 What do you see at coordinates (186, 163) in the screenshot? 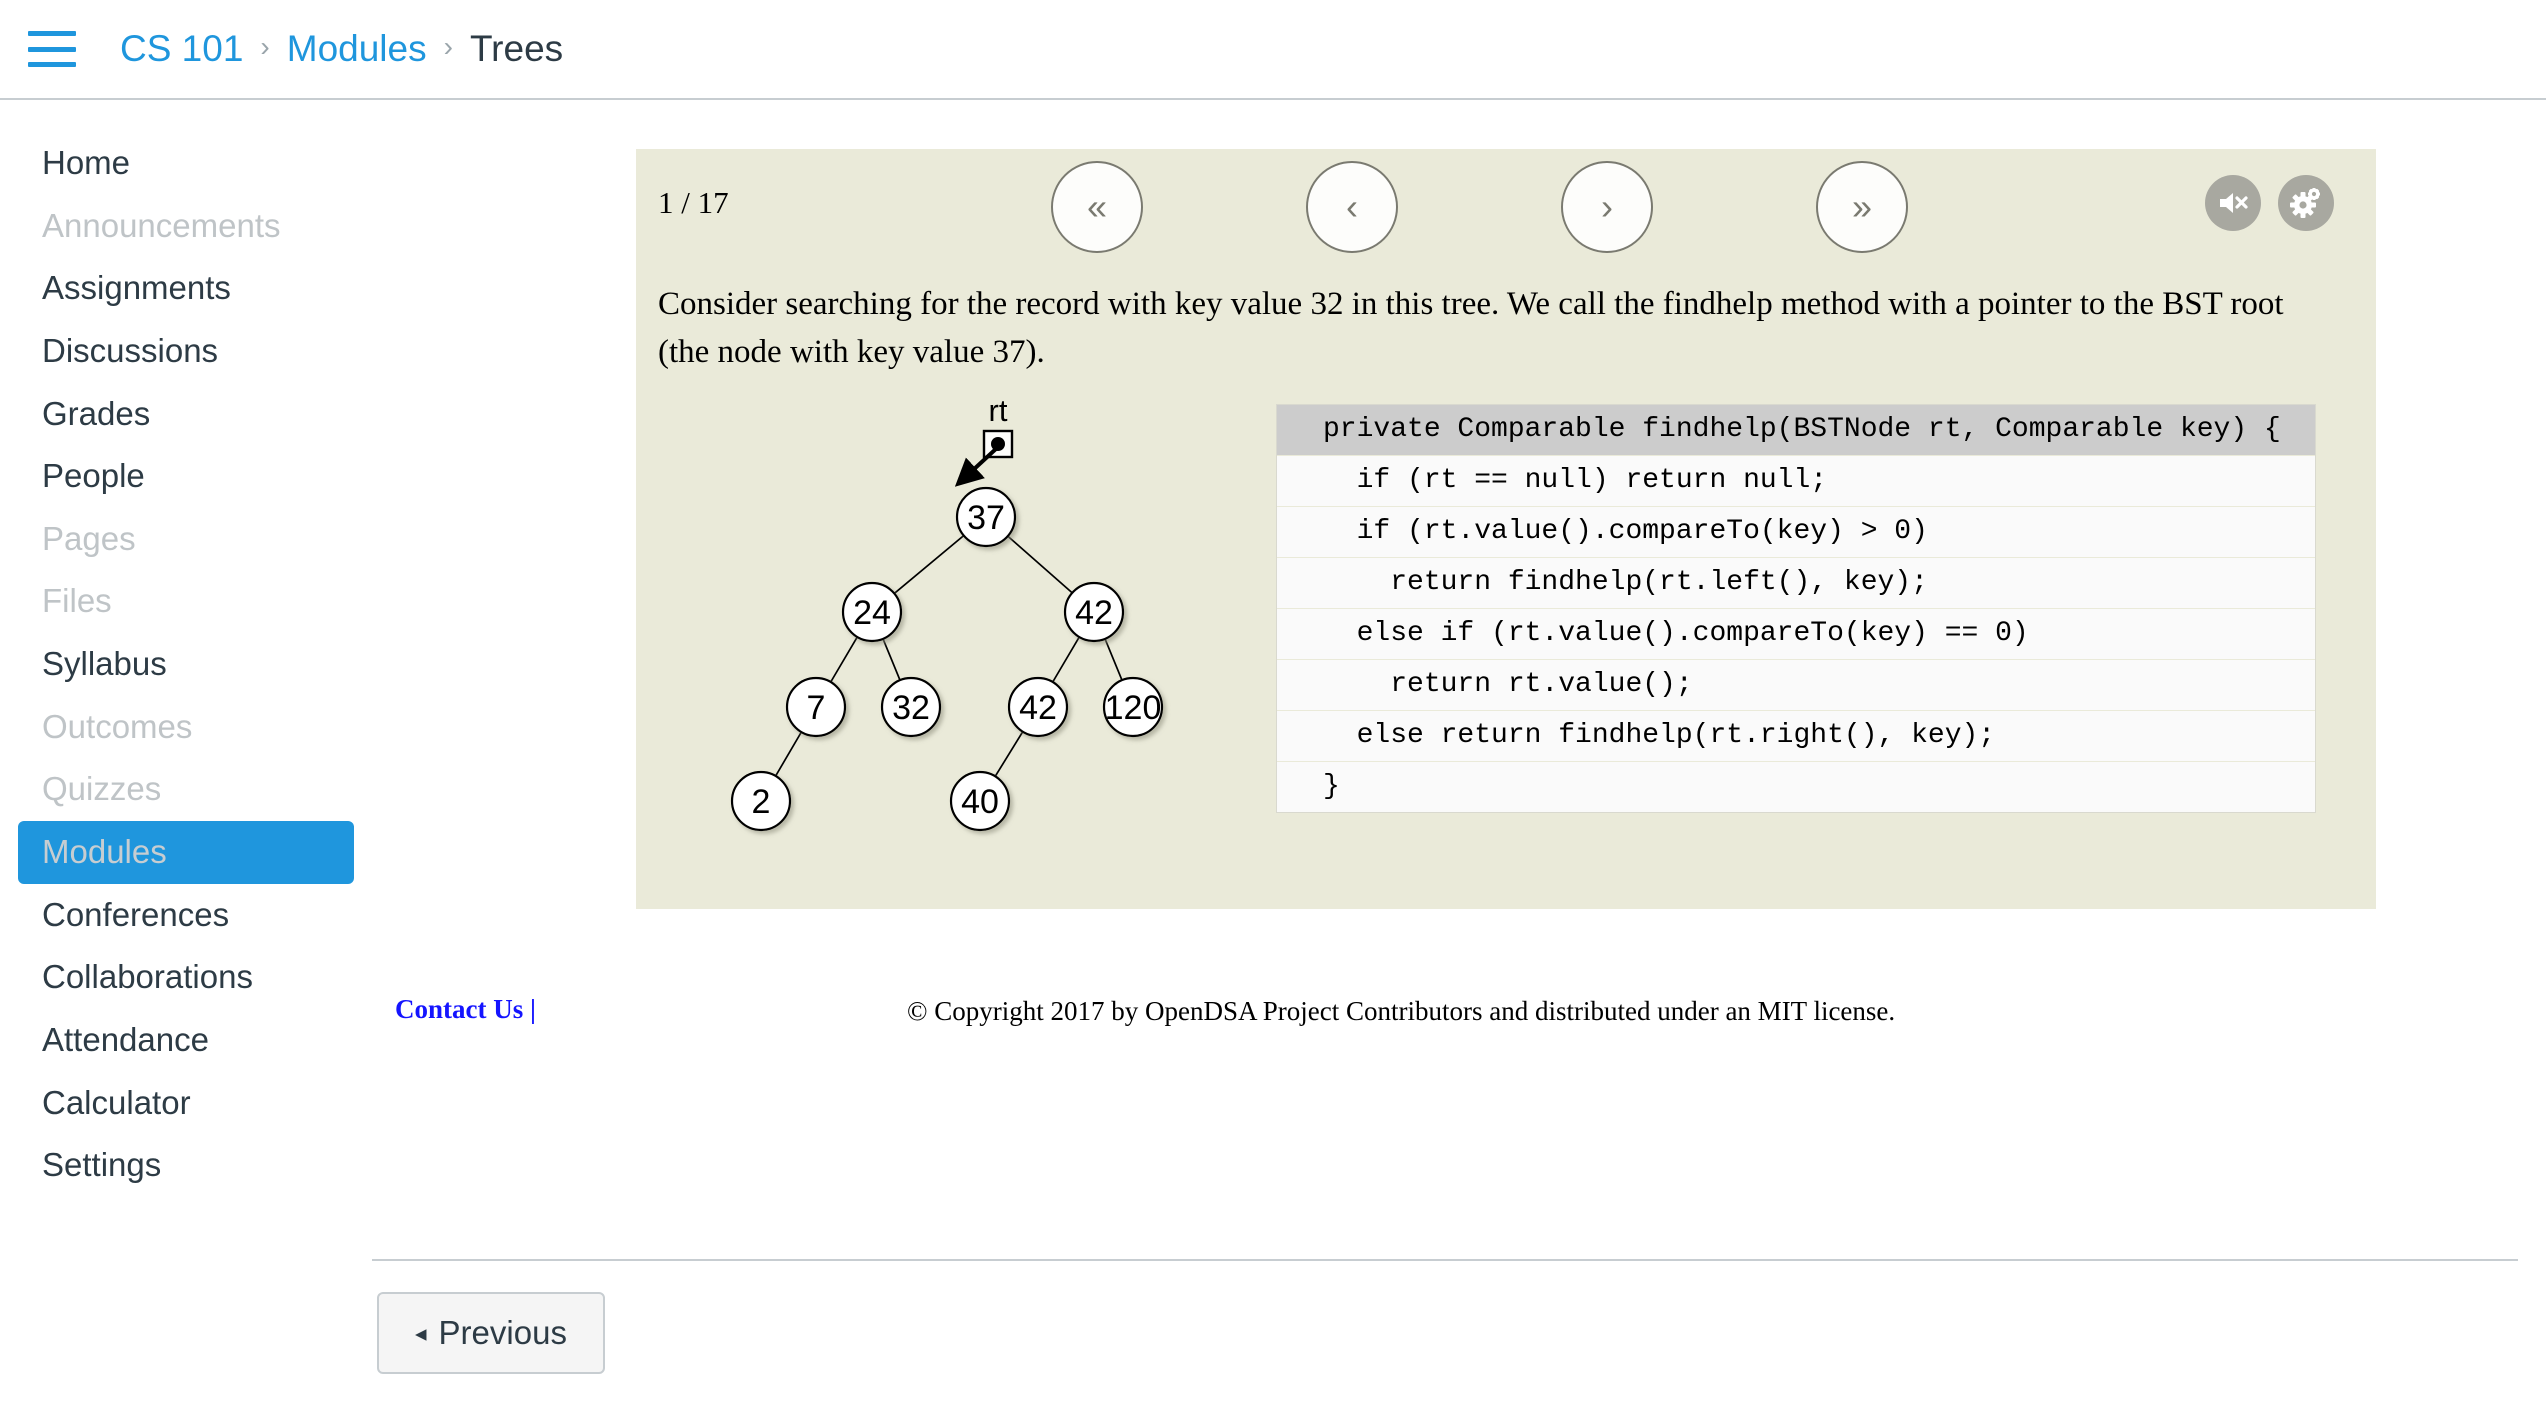
I see `sidebar-item-home: Home` at bounding box center [186, 163].